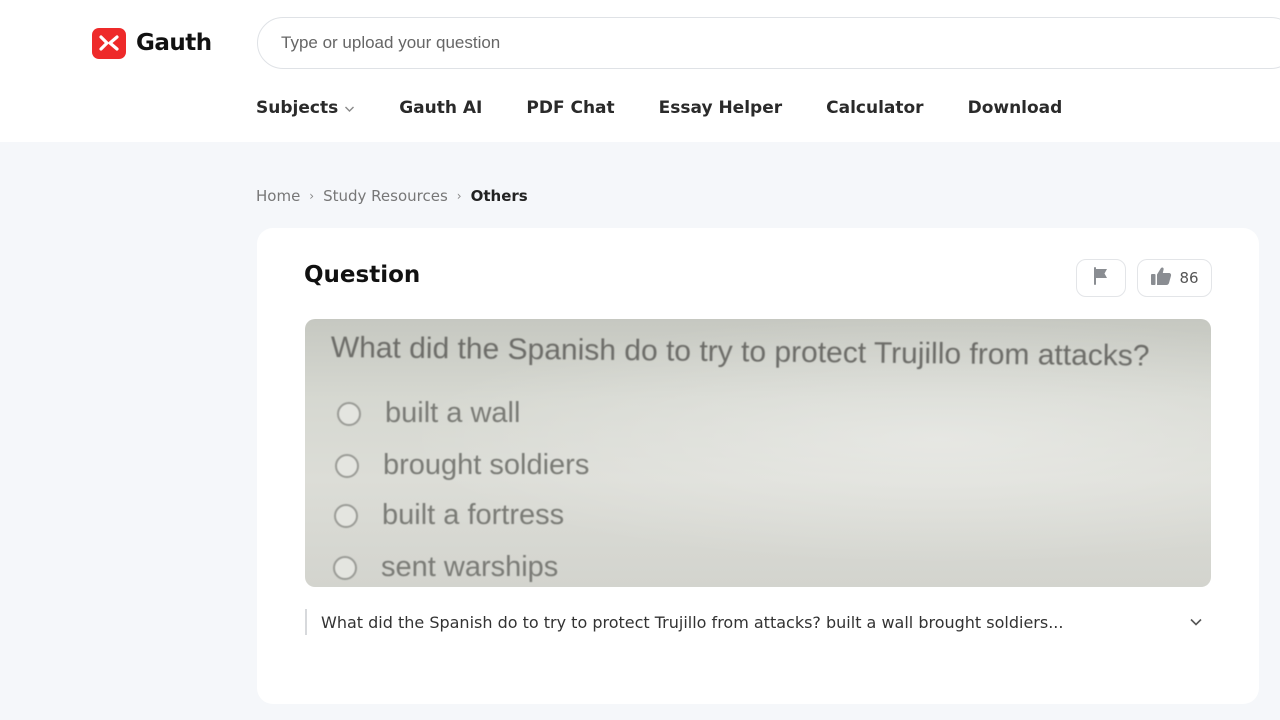  I want to click on gauth-logo-icon, so click(109, 43).